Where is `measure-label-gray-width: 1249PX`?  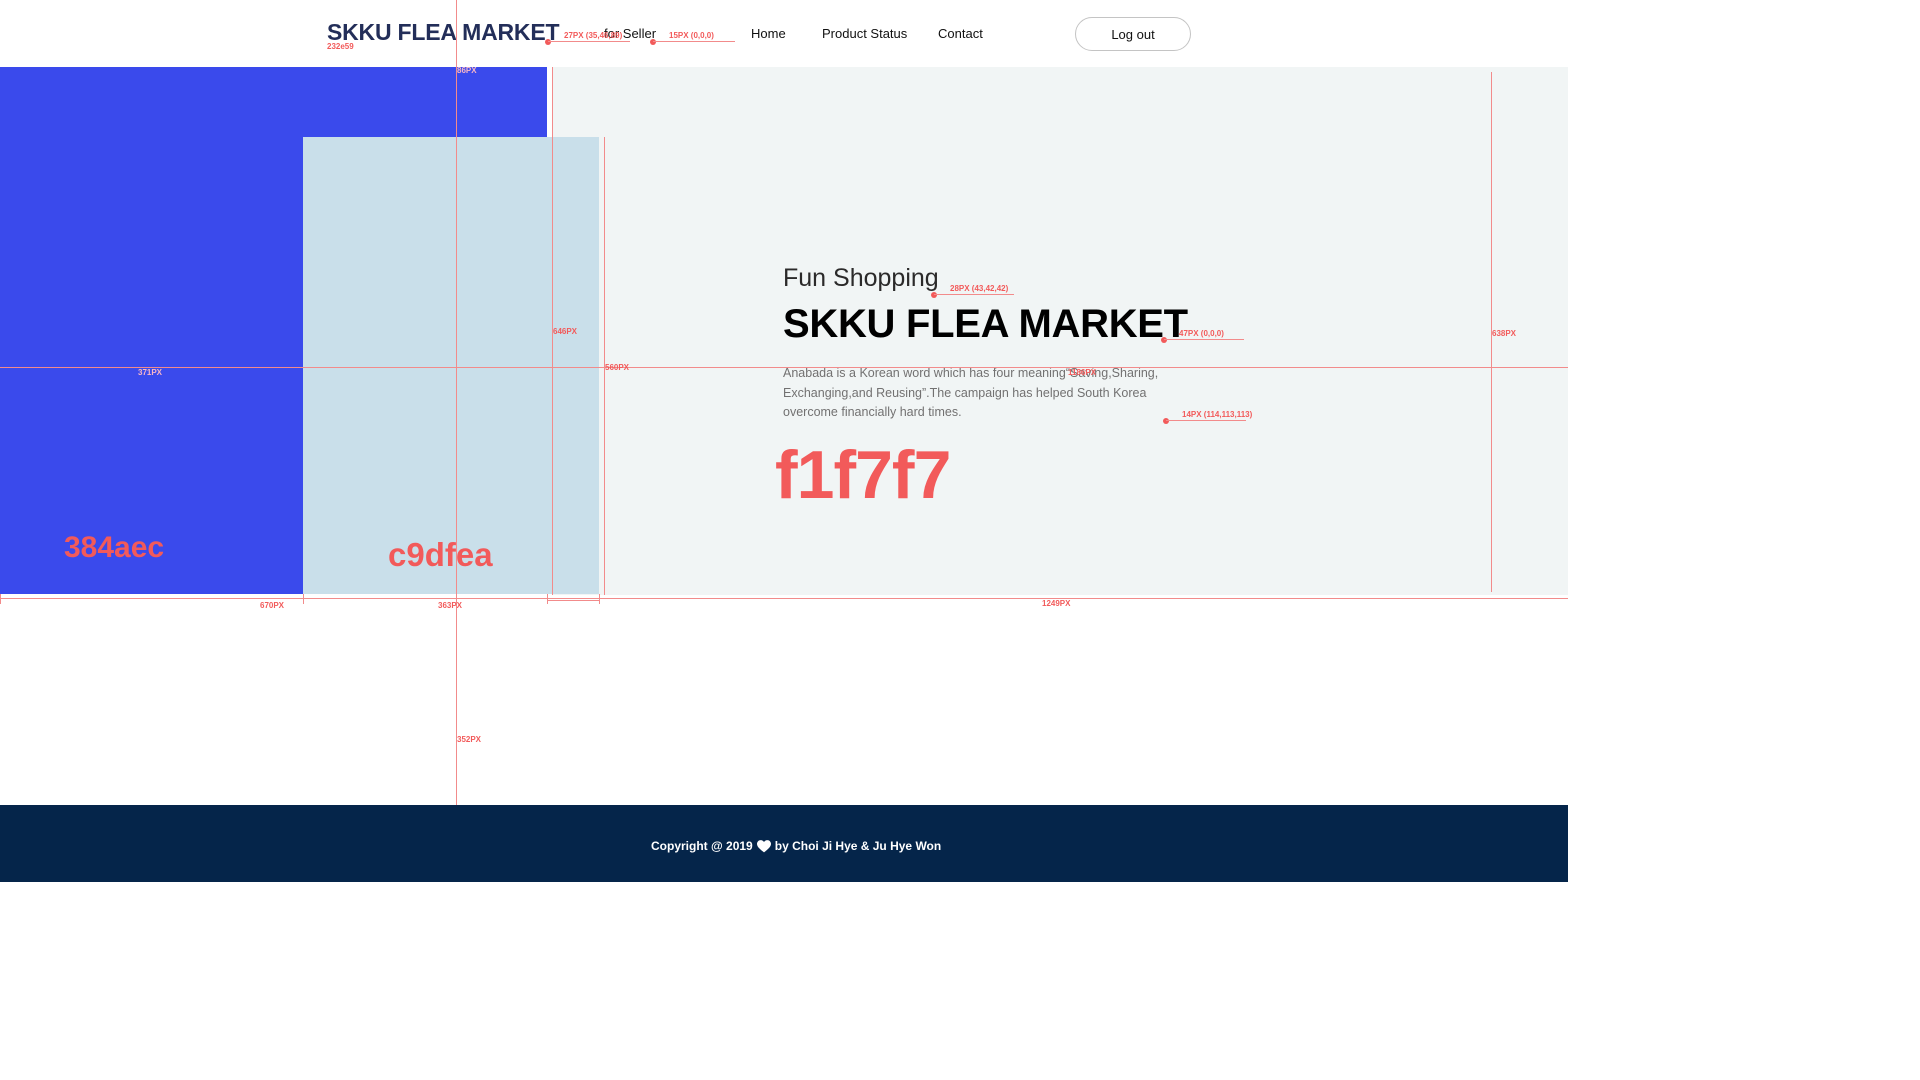
measure-label-gray-width: 1249PX is located at coordinates (1056, 603).